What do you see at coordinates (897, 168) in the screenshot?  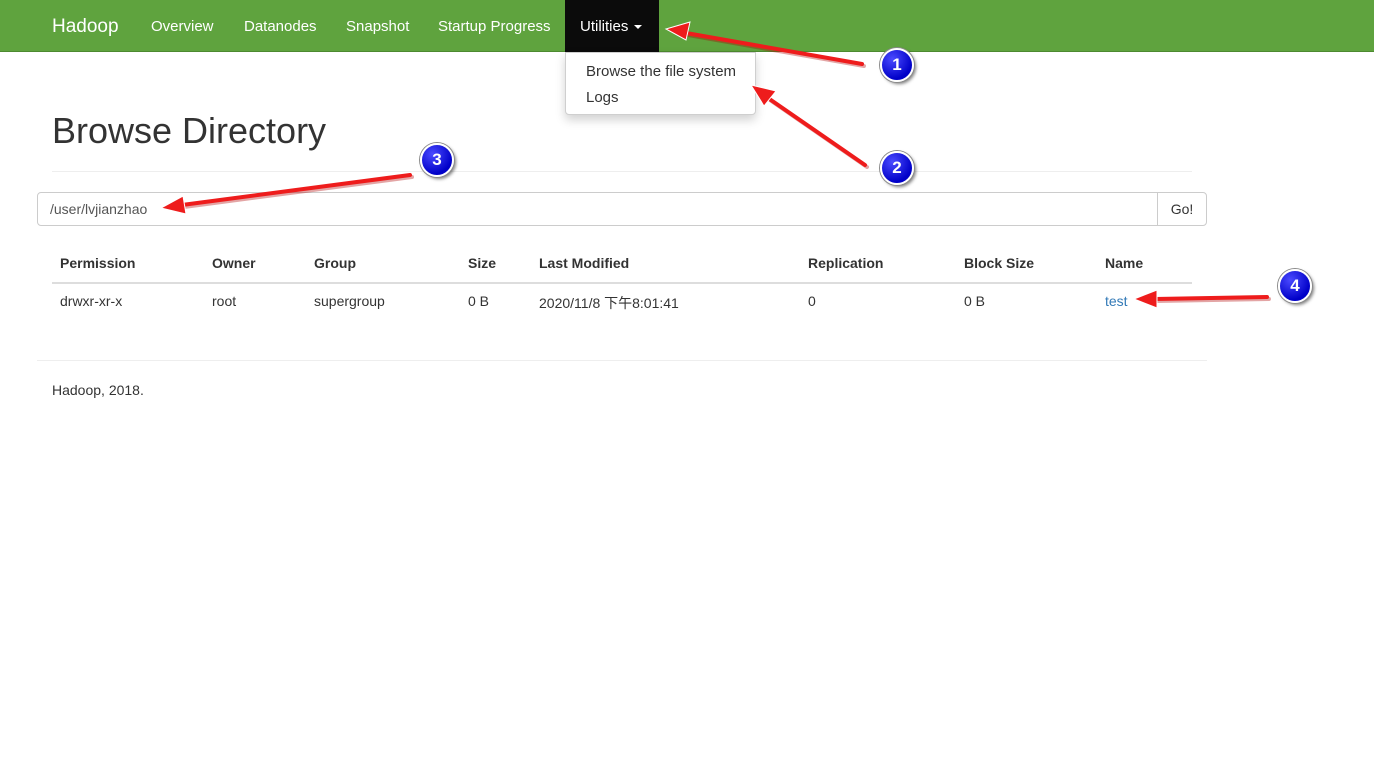 I see `annotation-badge-2: 2` at bounding box center [897, 168].